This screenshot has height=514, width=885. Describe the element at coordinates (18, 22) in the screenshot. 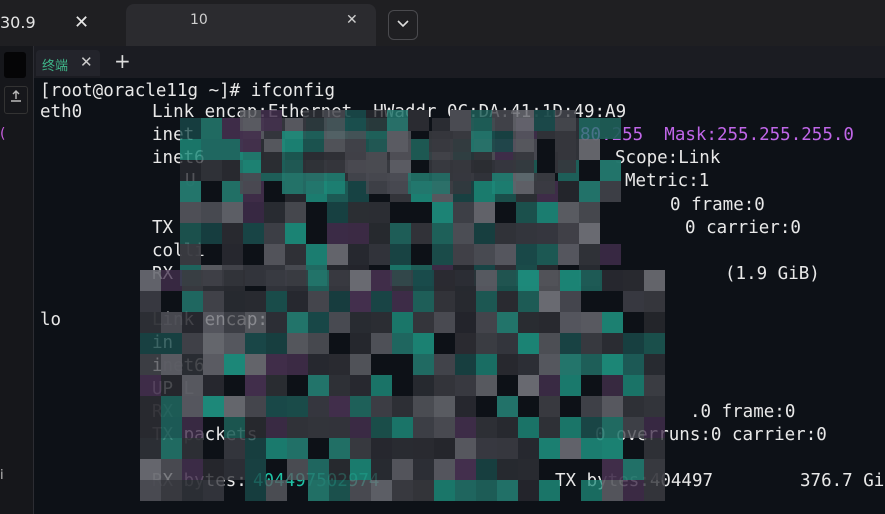

I see `browser-tab-title: 30.9` at that location.